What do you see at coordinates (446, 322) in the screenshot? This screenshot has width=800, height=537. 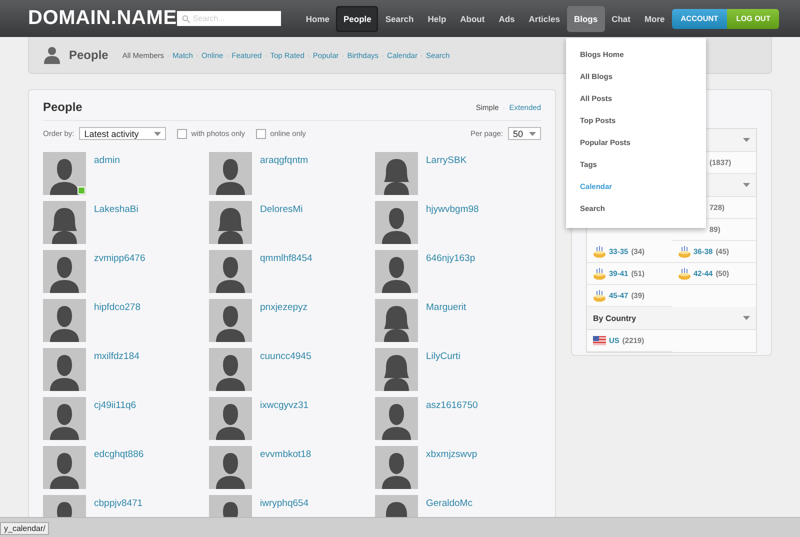 I see `member-name-link: Marguerit` at bounding box center [446, 322].